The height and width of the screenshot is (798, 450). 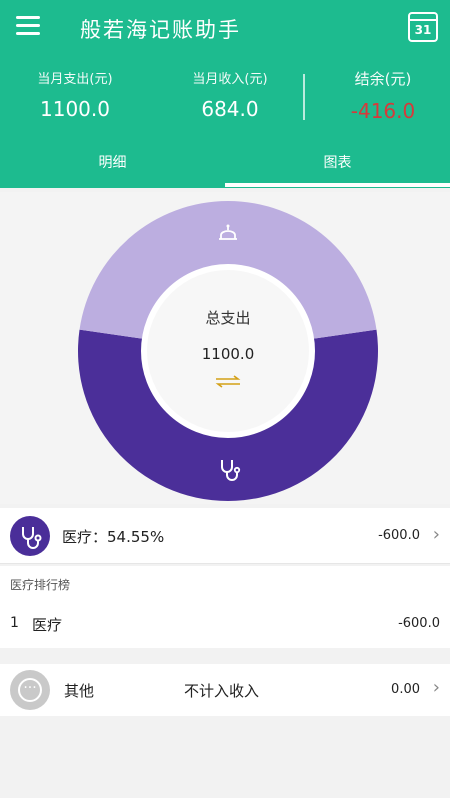 What do you see at coordinates (405, 689) in the screenshot?
I see `other-amount: 0.00` at bounding box center [405, 689].